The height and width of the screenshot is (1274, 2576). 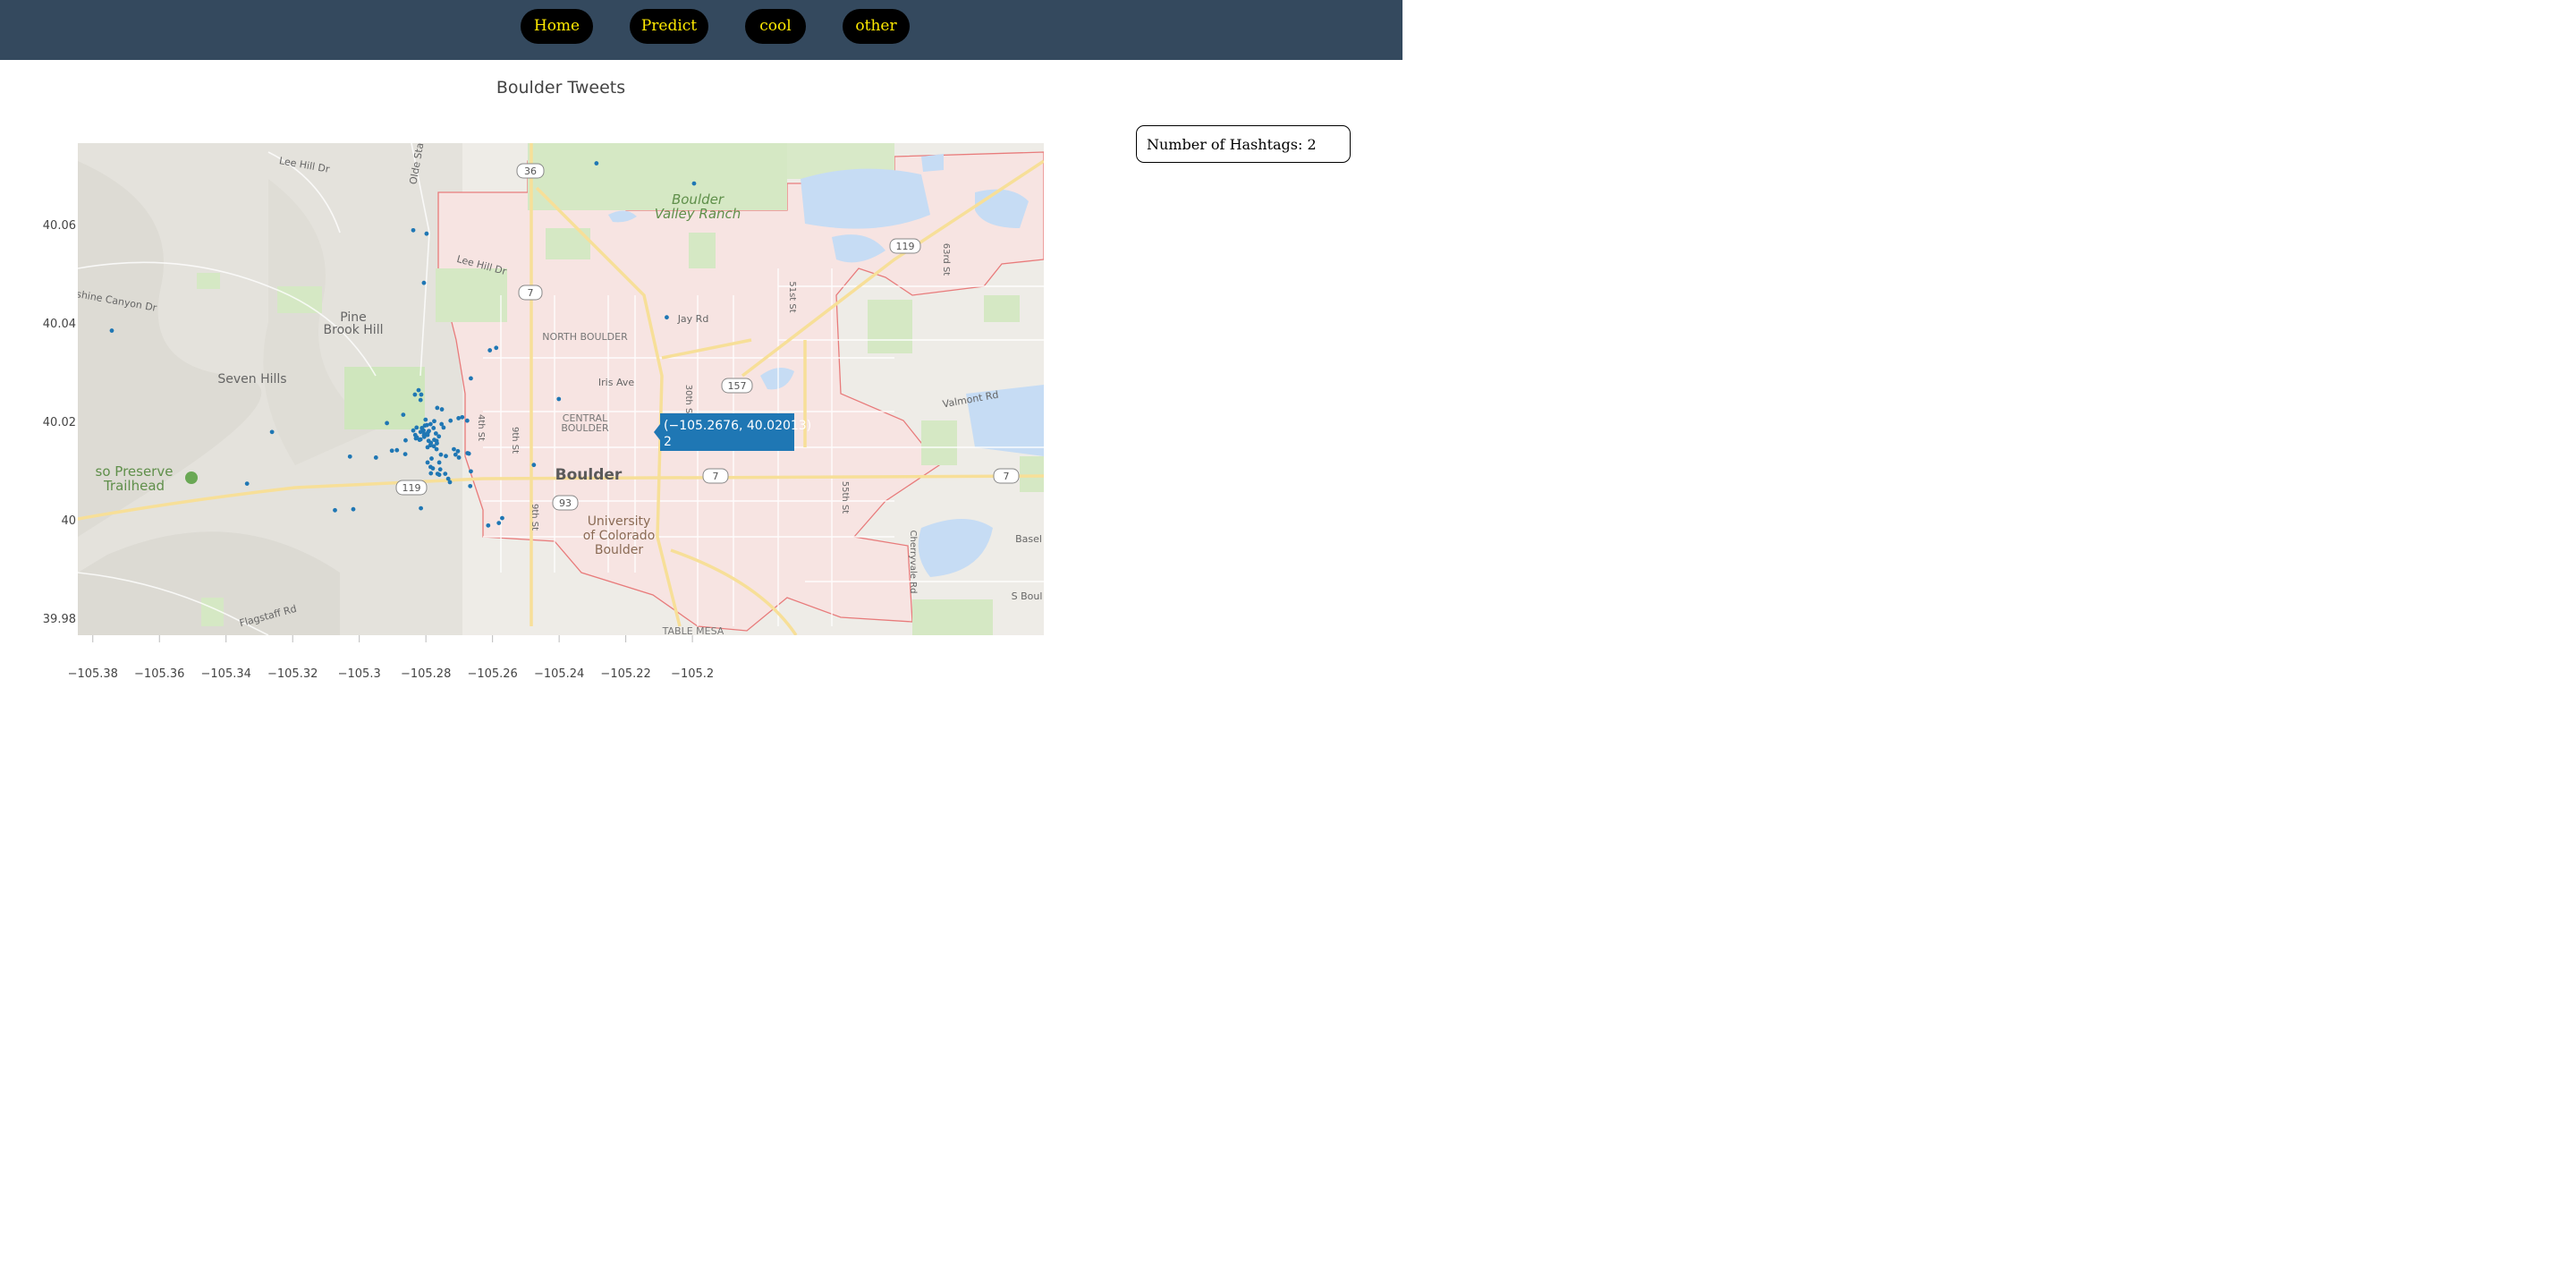 I want to click on label-jay: Jay Rd, so click(x=693, y=319).